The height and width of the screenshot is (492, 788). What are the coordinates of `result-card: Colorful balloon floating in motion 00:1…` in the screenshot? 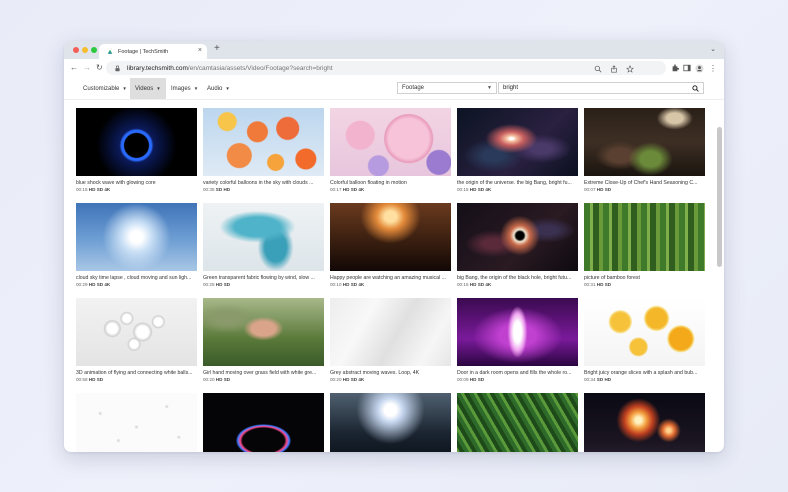 It's located at (390, 150).